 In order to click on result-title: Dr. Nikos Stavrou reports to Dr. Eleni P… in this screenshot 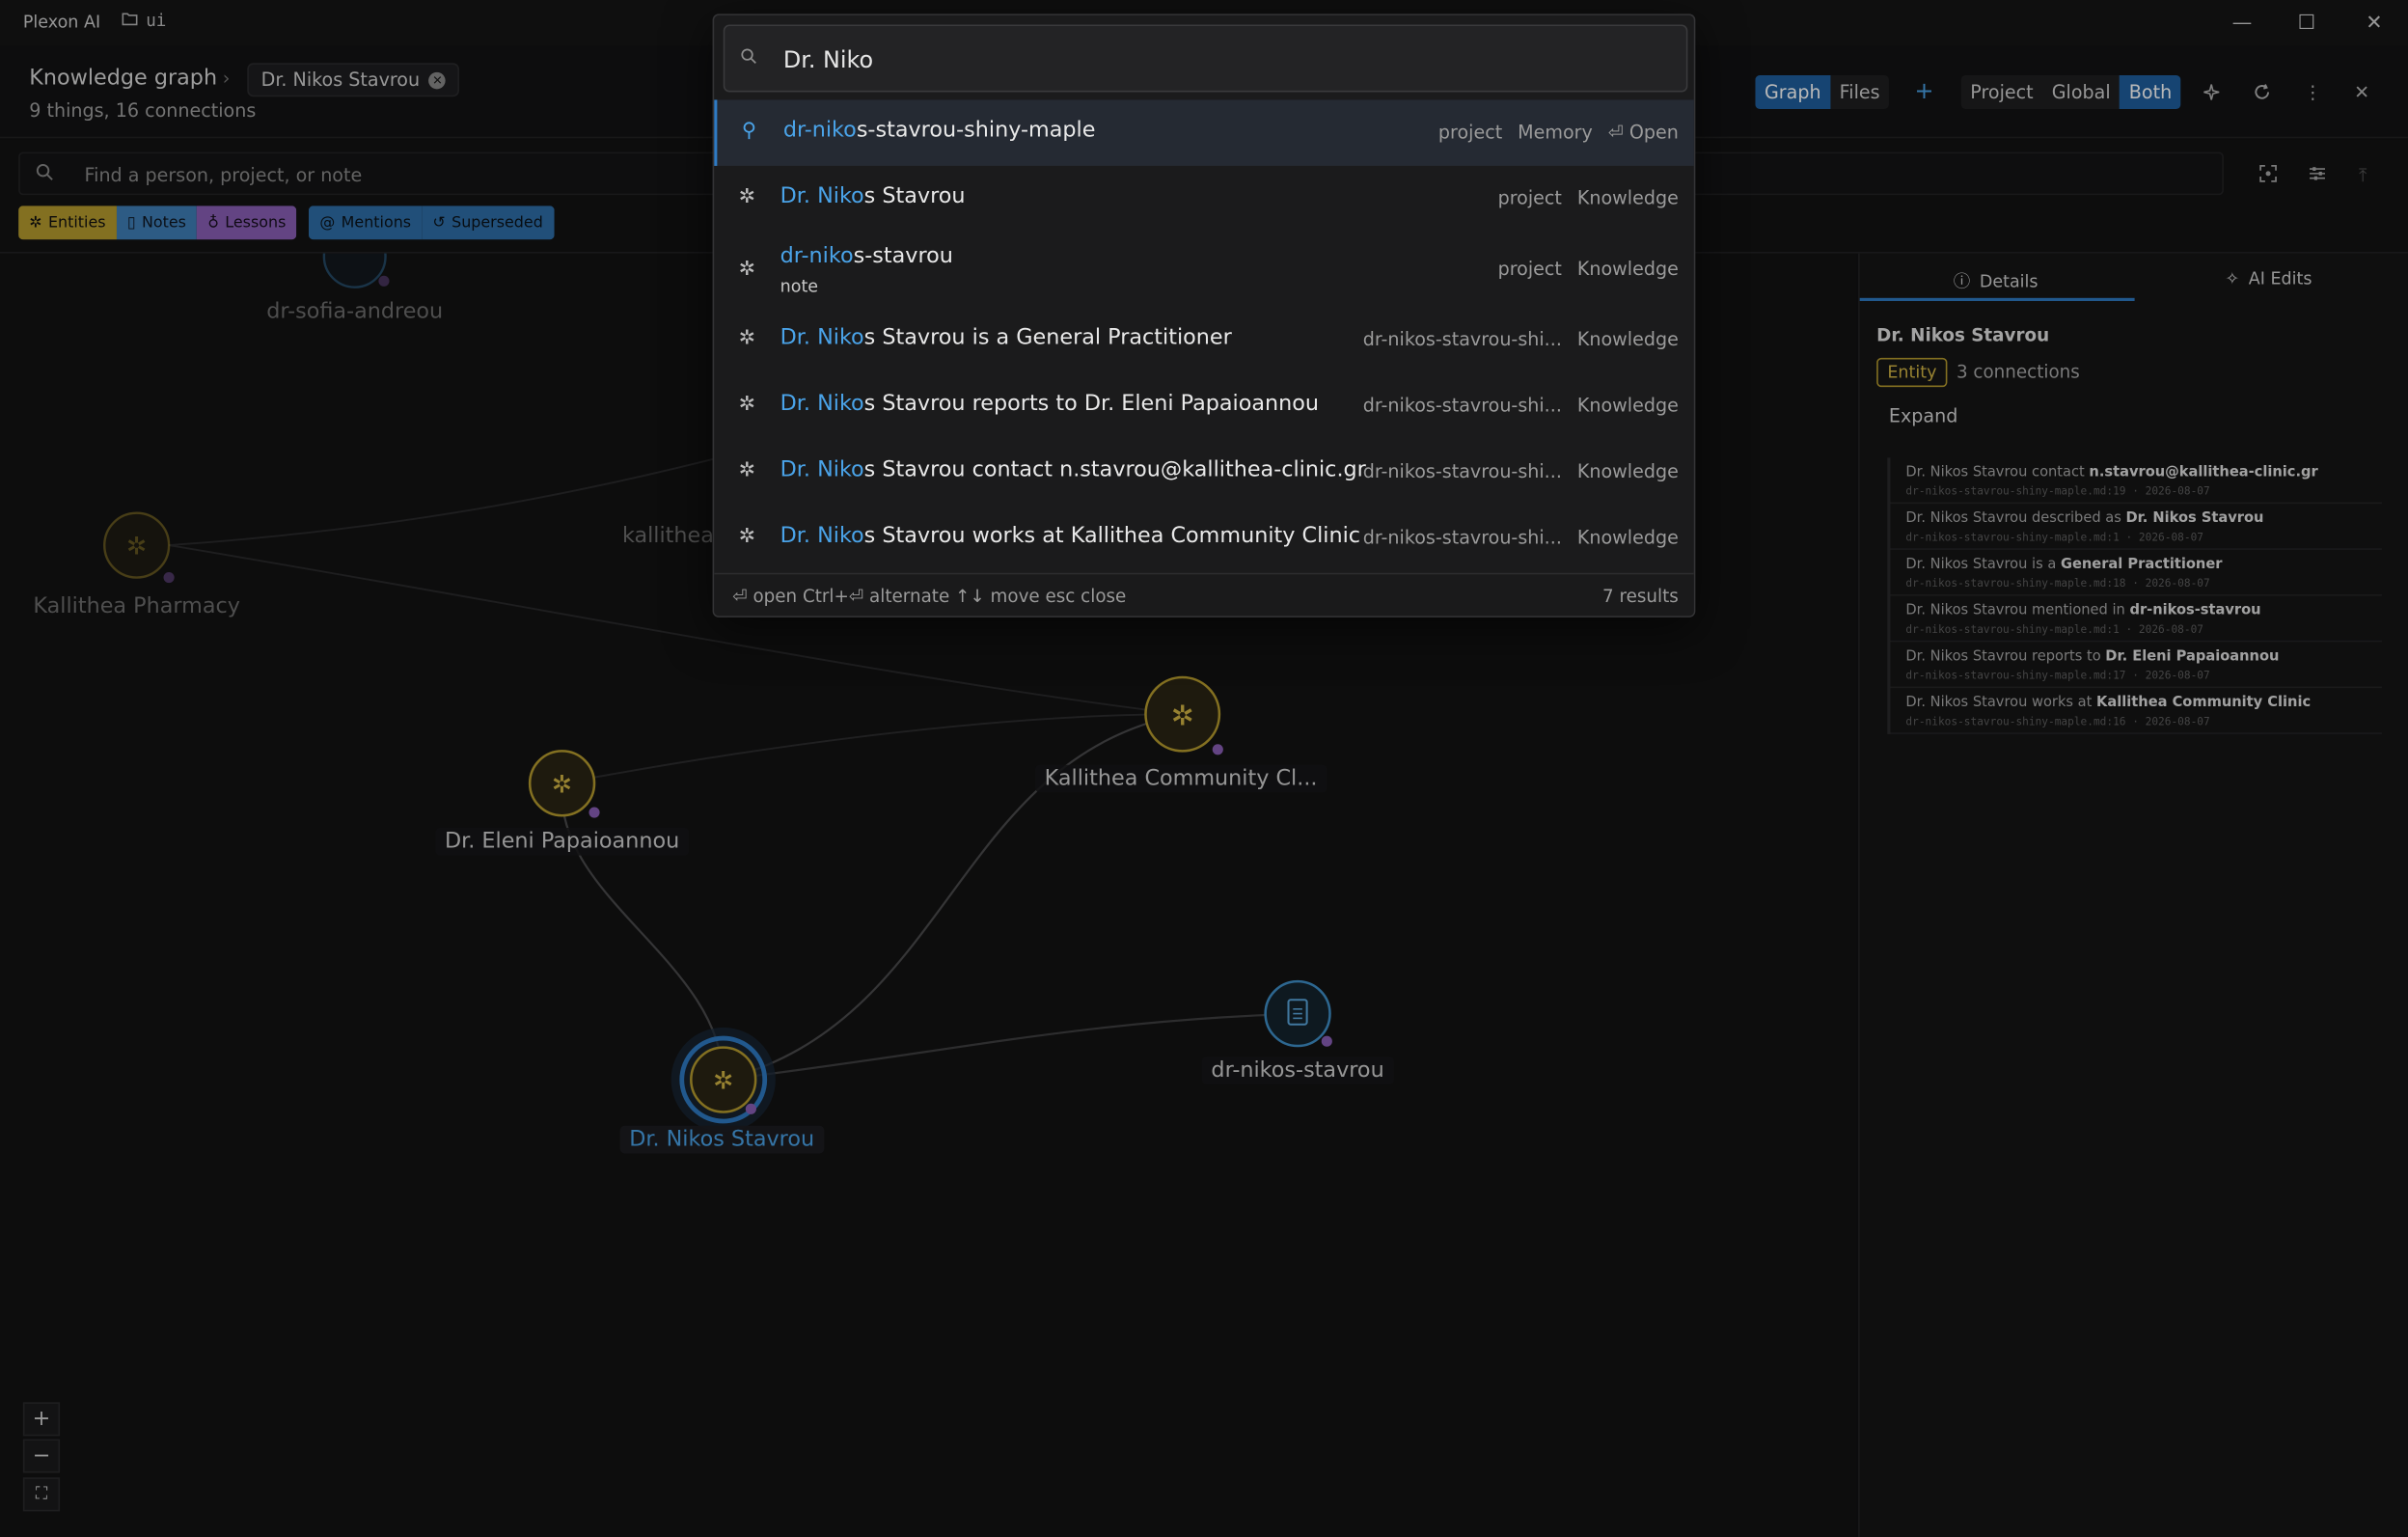, I will do `click(1049, 404)`.